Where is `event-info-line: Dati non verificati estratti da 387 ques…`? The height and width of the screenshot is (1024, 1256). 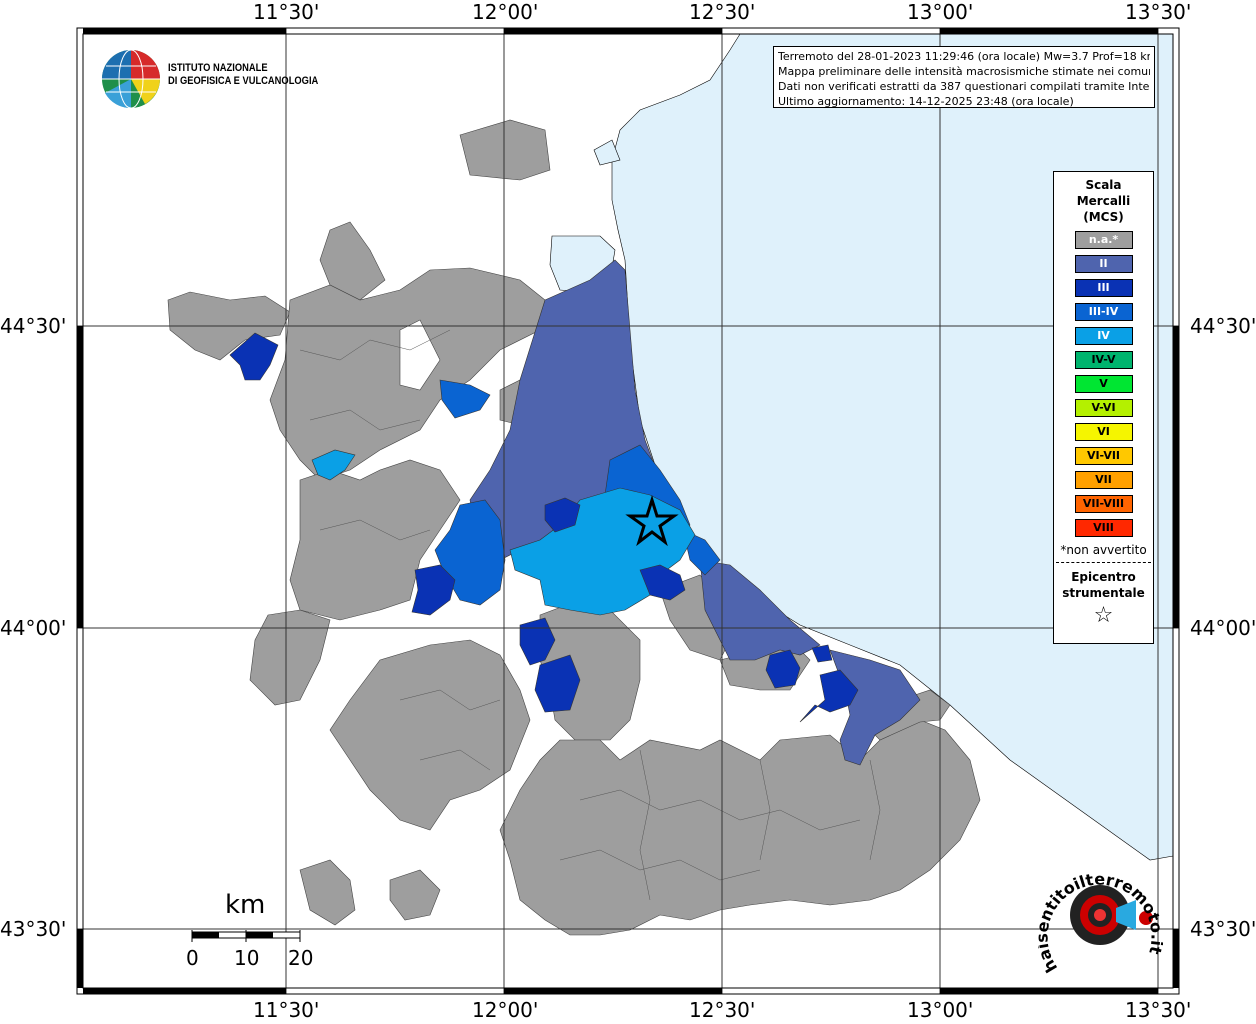 event-info-line: Dati non verificati estratti da 387 ques… is located at coordinates (964, 86).